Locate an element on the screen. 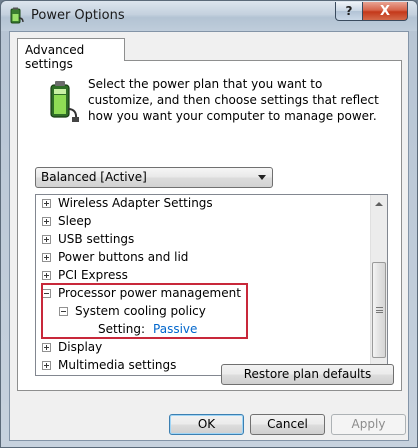  tree-item-pci-express: PCI Express is located at coordinates (85, 275).